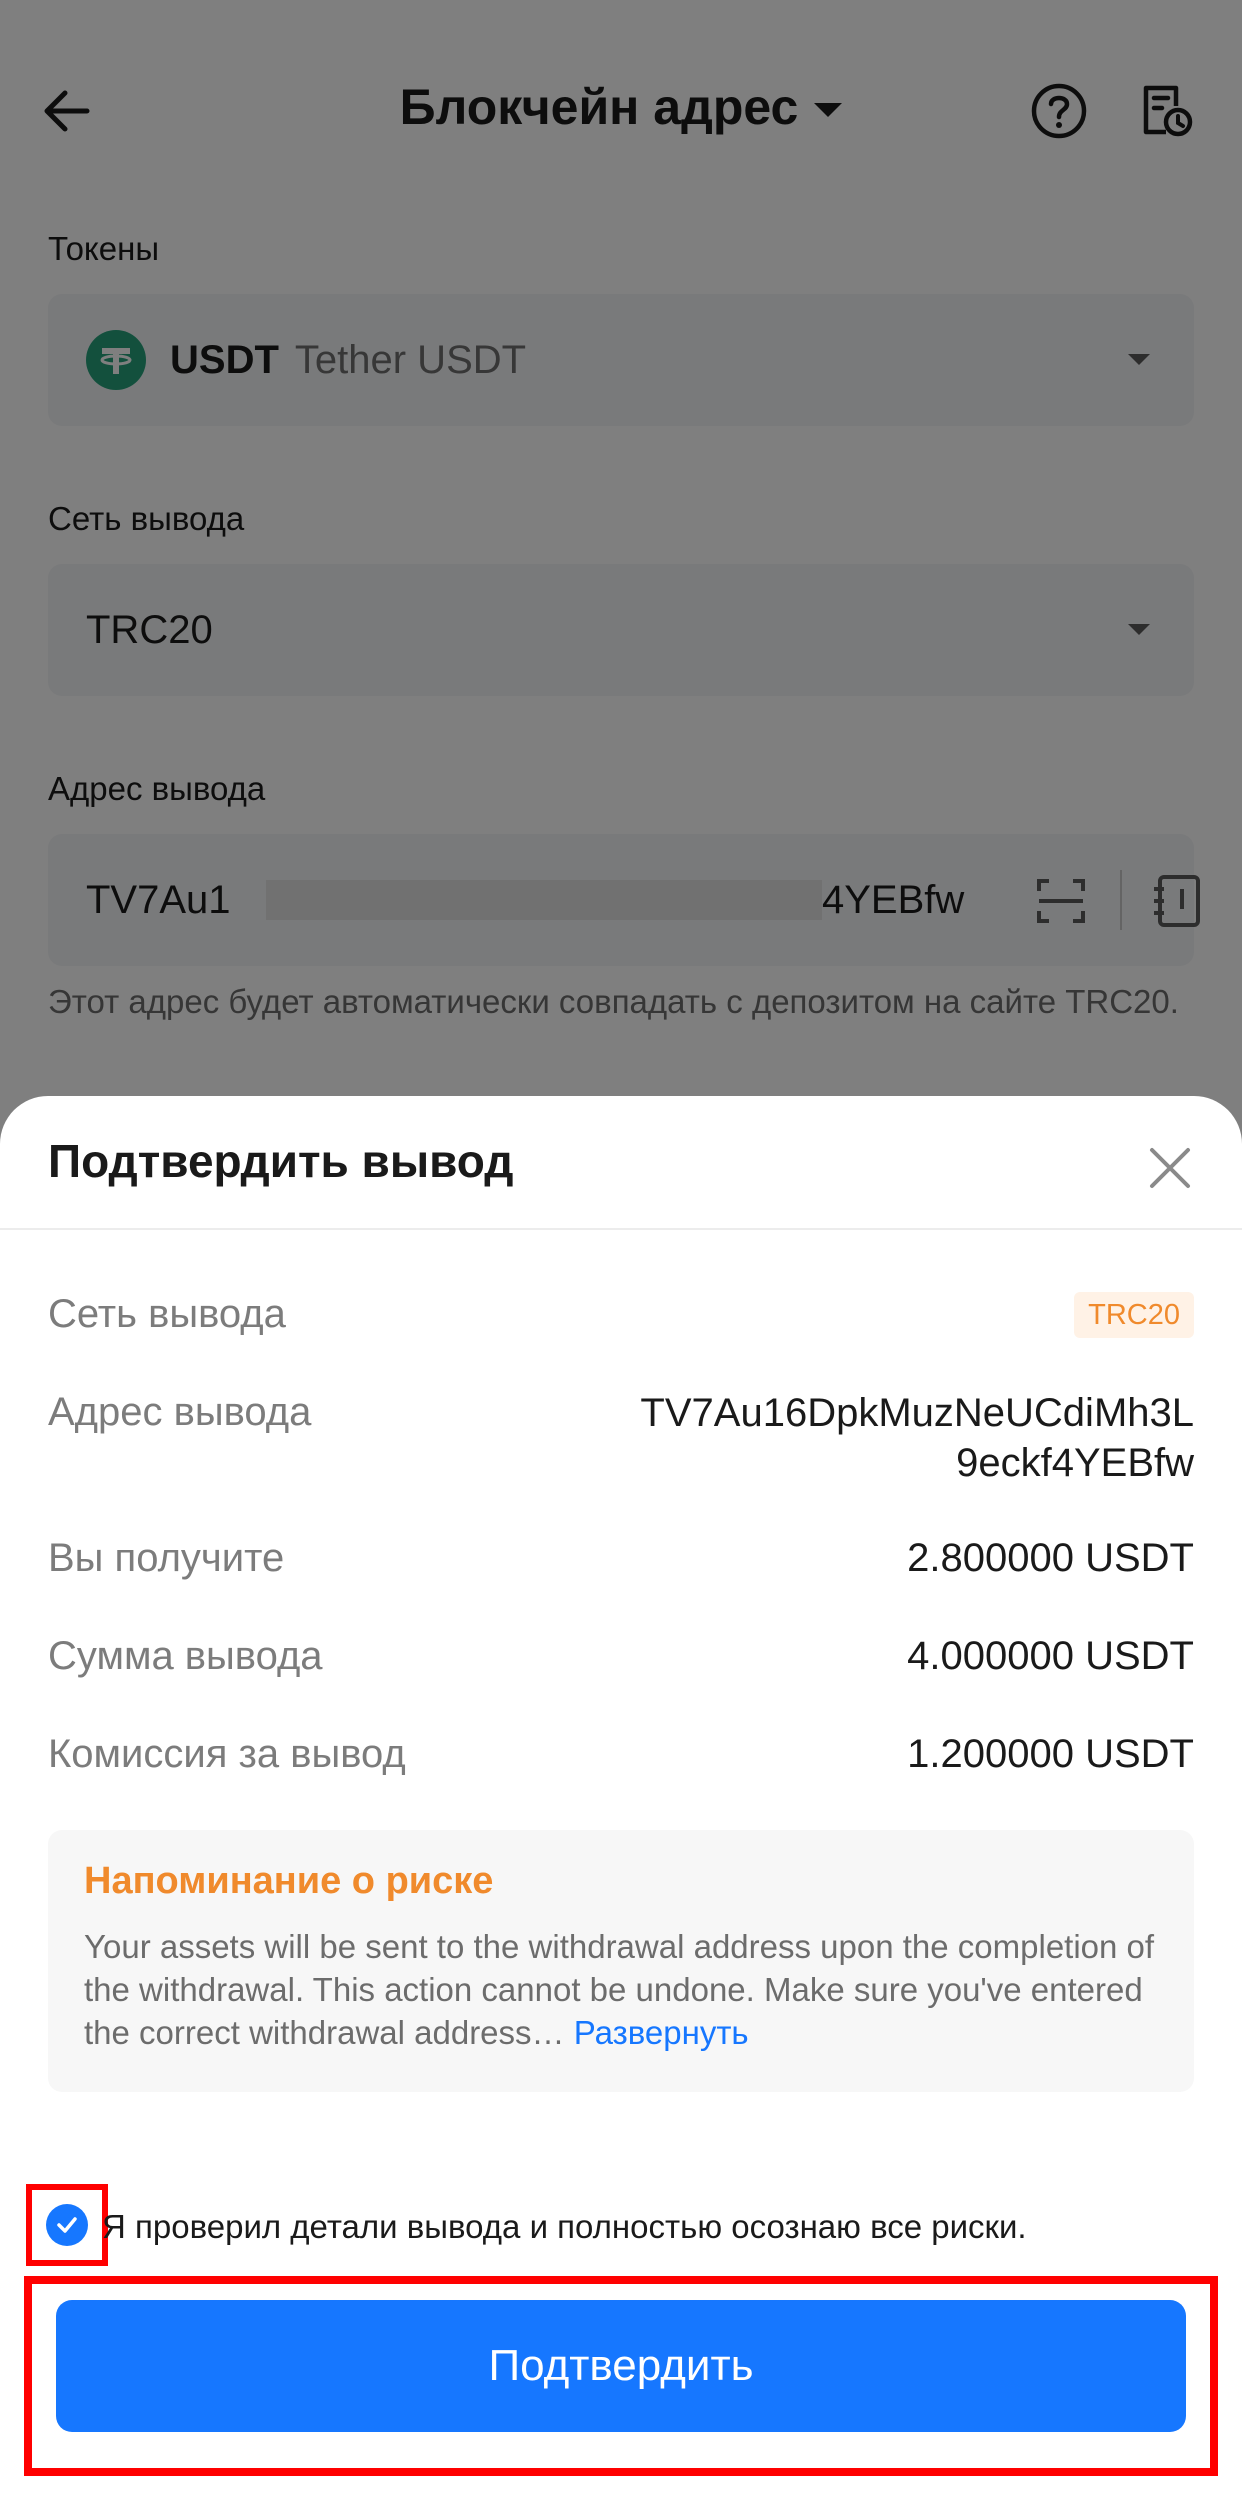 The width and height of the screenshot is (1242, 2509). I want to click on expand-link: Развернуть, so click(661, 2032).